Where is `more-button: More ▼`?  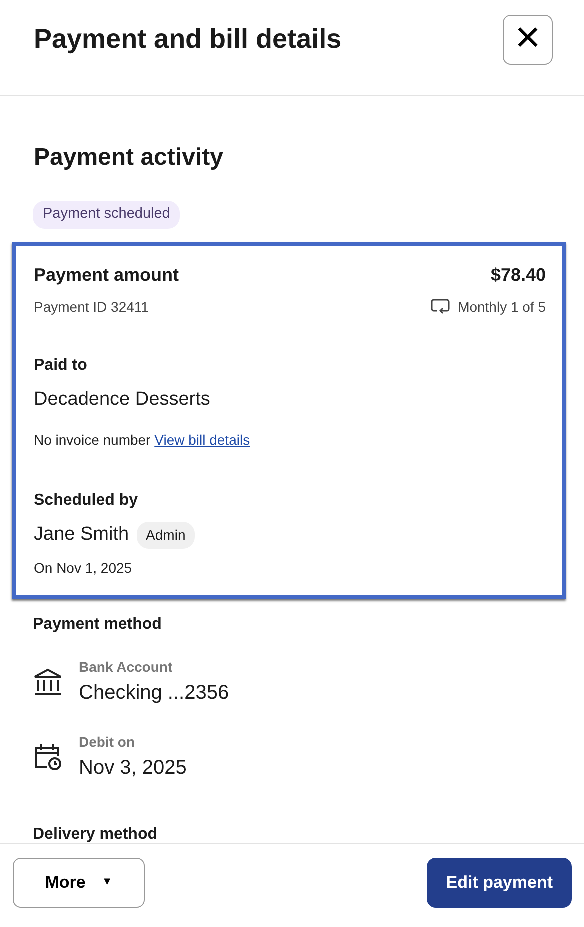
more-button: More ▼ is located at coordinates (79, 883).